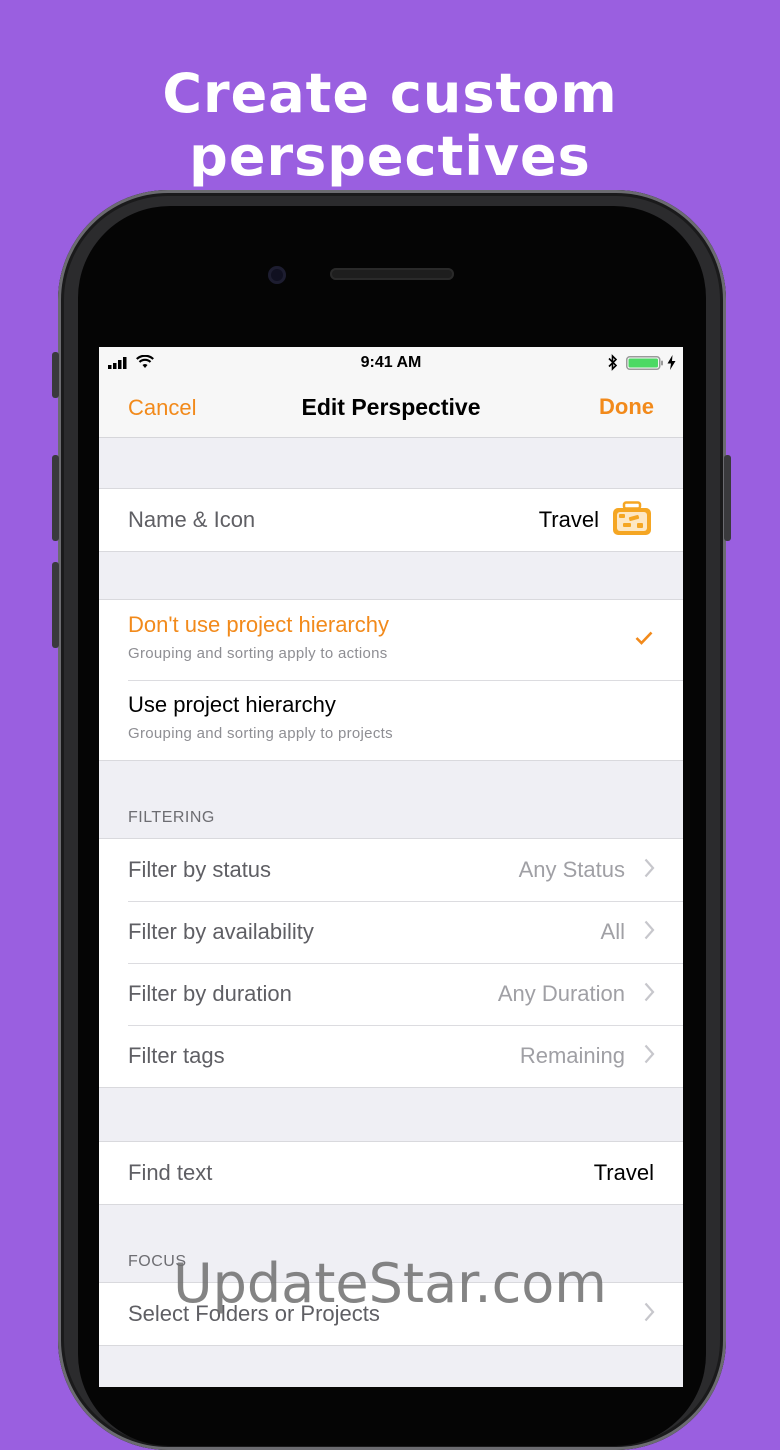 This screenshot has width=780, height=1450. I want to click on filter-duration-row: Filter by duration Any Duration, so click(391, 994).